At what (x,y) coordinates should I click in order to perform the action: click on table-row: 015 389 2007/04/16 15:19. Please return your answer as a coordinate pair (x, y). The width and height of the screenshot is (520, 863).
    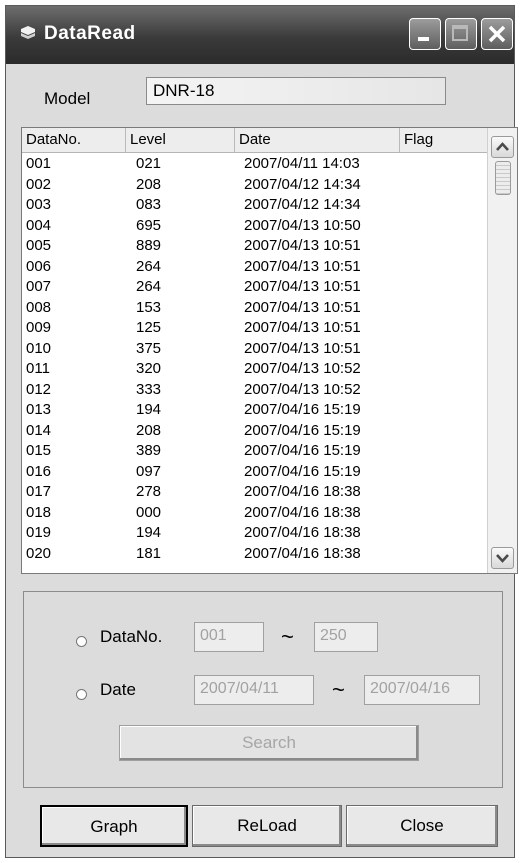
    Looking at the image, I should click on (255, 451).